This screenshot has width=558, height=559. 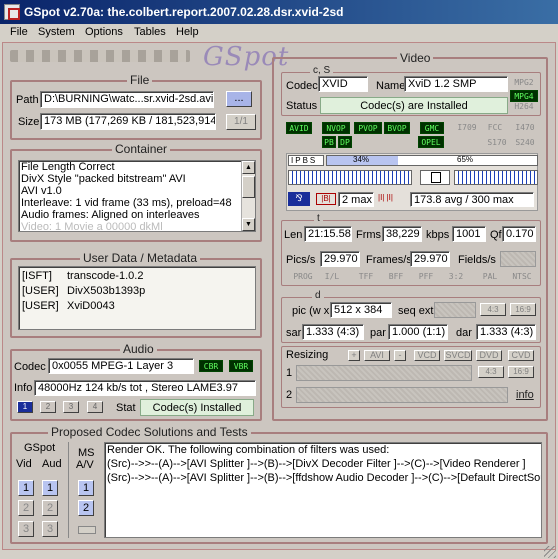 I want to click on kbps-field: 1001, so click(x=469, y=234).